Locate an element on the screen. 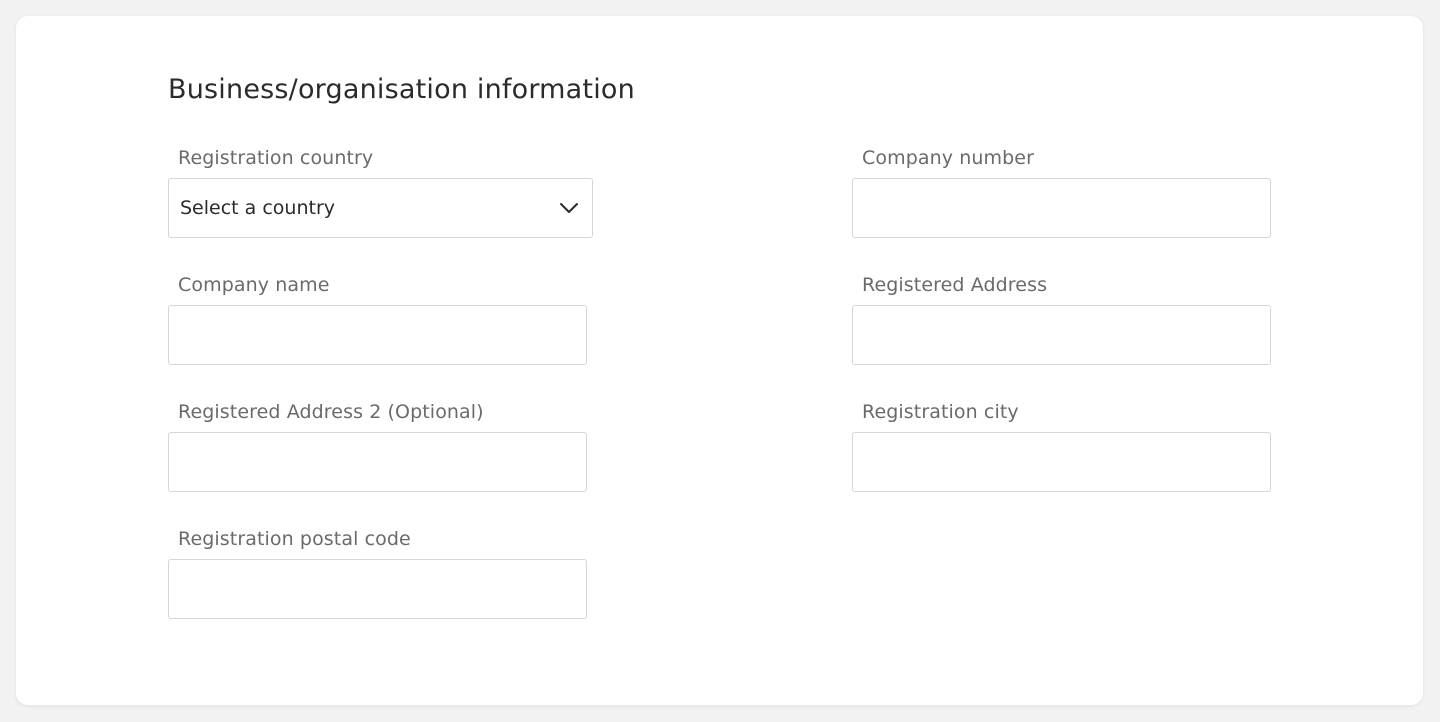 This screenshot has height=722, width=1440. registered-address-2-field: Registered Address 2 (Optional) is located at coordinates (377, 447).